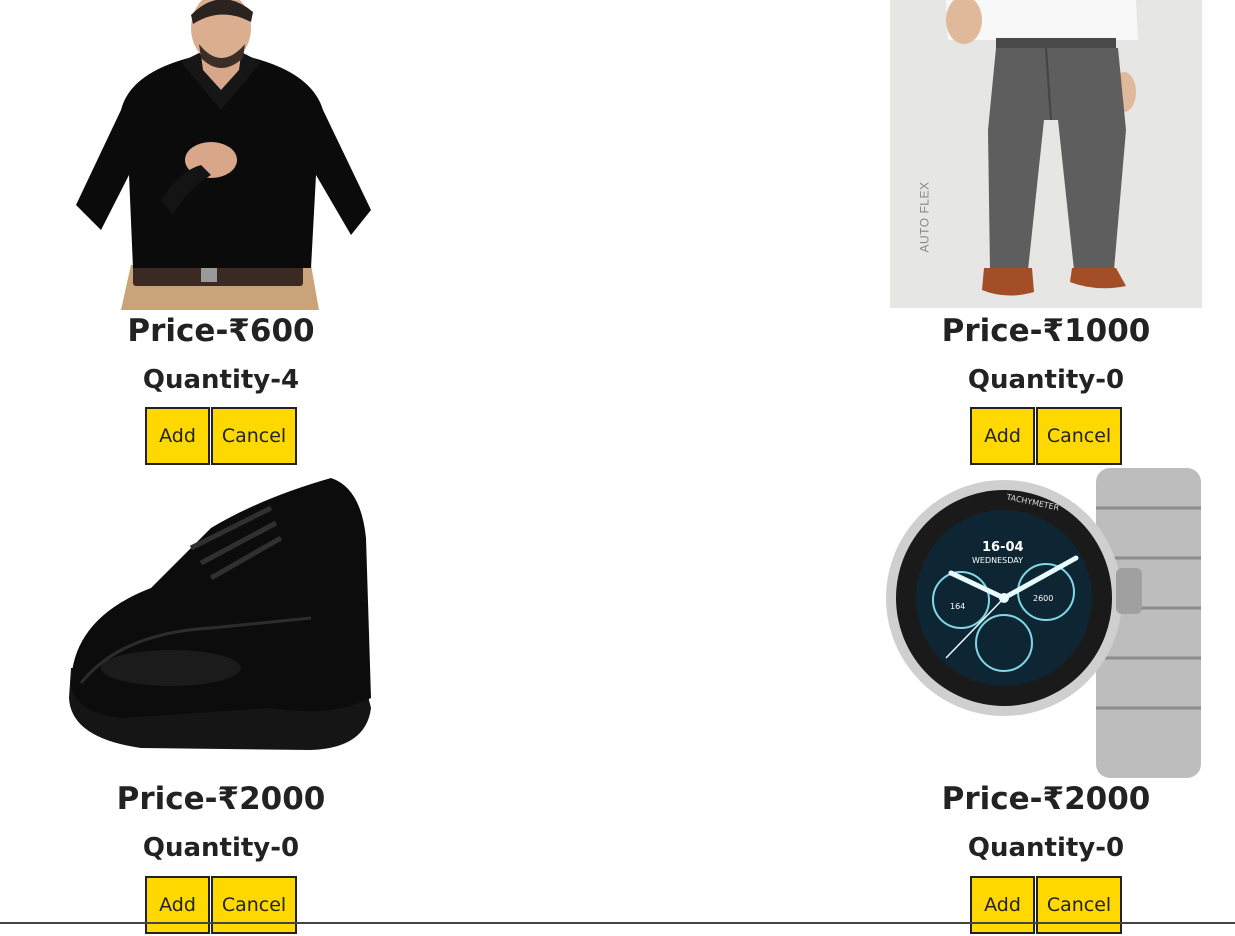 The image size is (1235, 936). Describe the element at coordinates (924, 217) in the screenshot. I see `image-watermark-text: AUTO FLEX` at that location.